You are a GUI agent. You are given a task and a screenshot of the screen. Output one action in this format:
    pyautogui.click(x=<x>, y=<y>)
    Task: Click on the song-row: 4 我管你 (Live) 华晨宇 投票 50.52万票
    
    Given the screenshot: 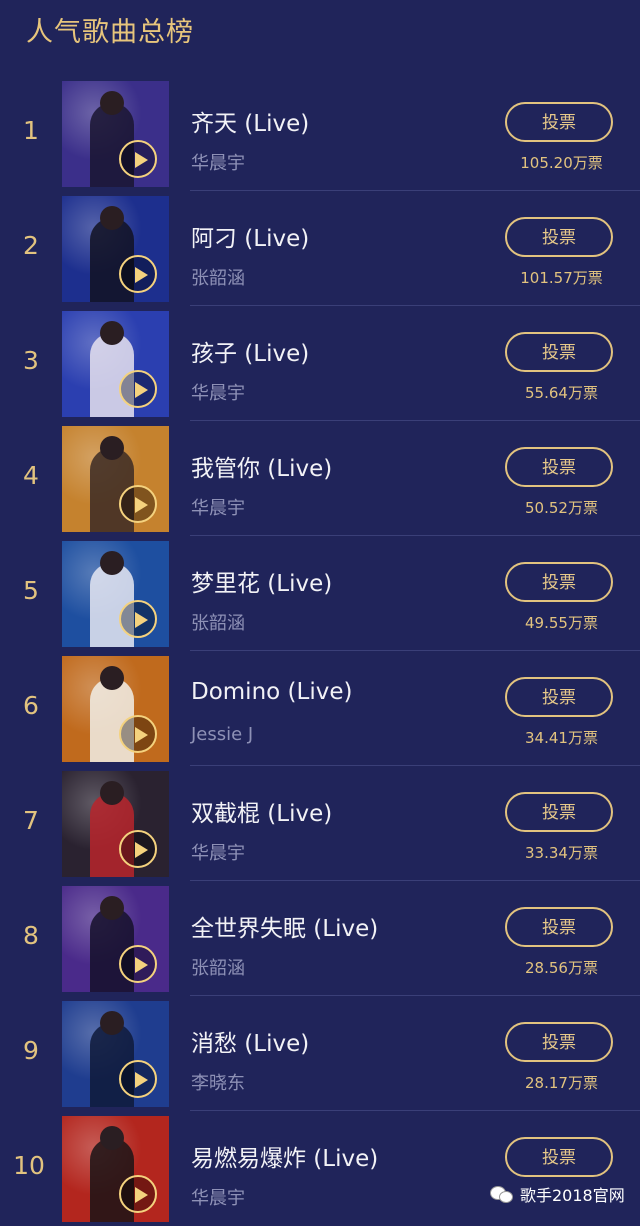 What is the action you would take?
    pyautogui.click(x=320, y=478)
    